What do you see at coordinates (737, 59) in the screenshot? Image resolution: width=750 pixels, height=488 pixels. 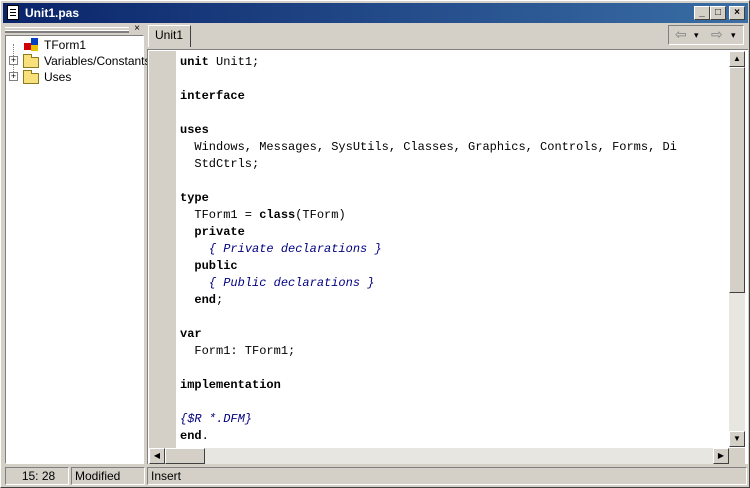 I see `scroll-up-icon: ▲` at bounding box center [737, 59].